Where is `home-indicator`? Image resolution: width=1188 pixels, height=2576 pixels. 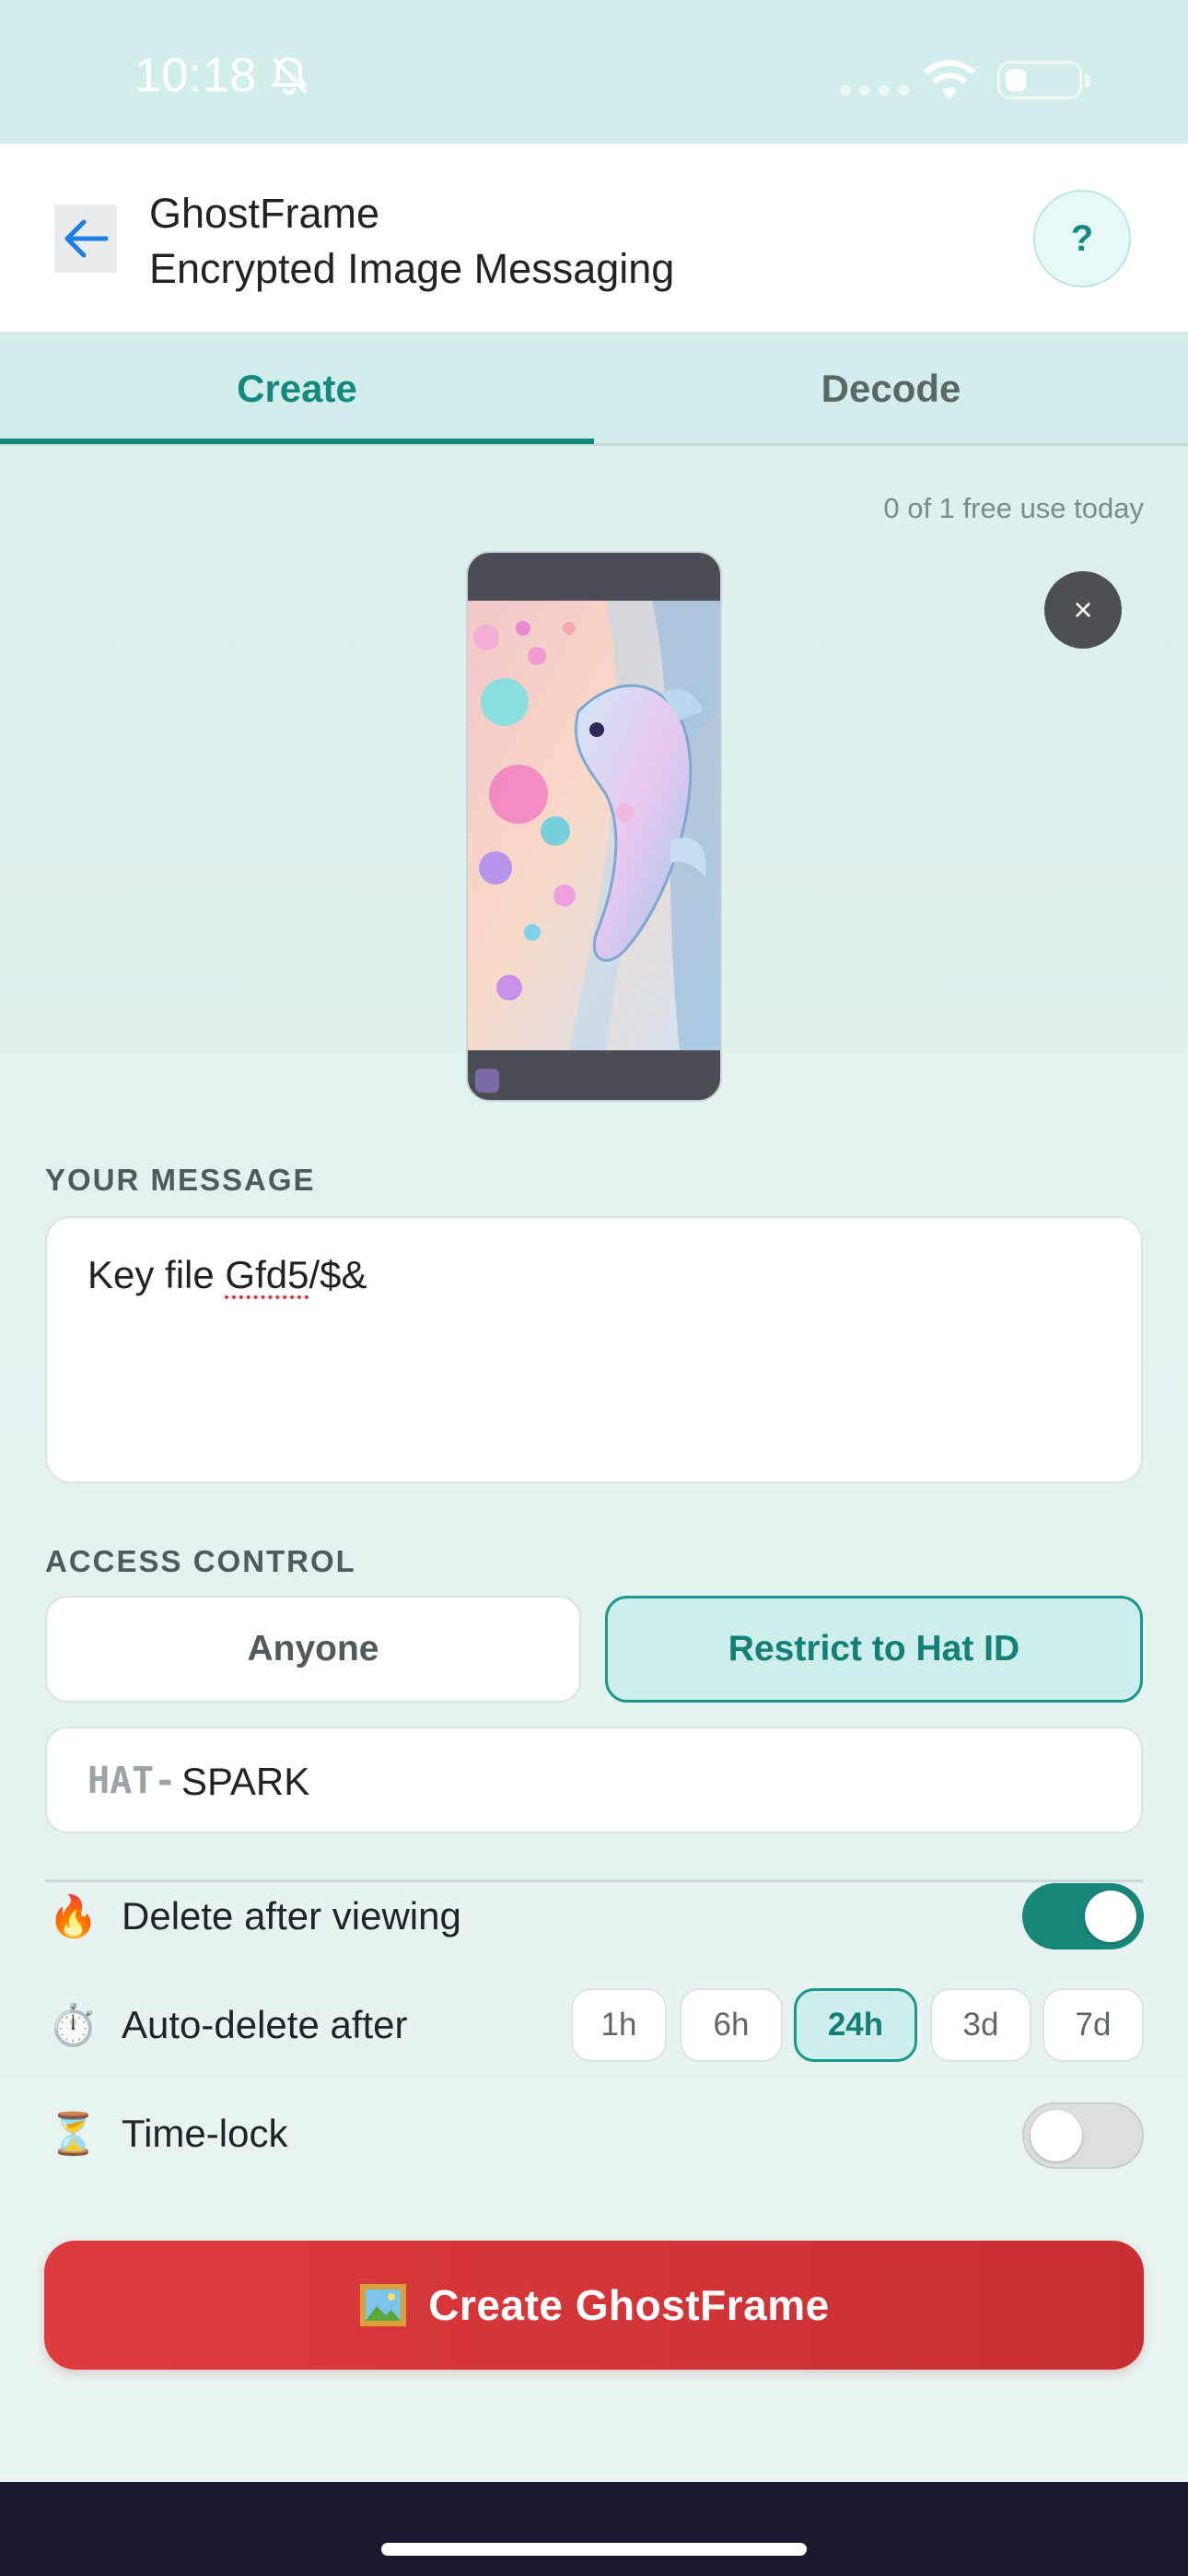 home-indicator is located at coordinates (594, 2549).